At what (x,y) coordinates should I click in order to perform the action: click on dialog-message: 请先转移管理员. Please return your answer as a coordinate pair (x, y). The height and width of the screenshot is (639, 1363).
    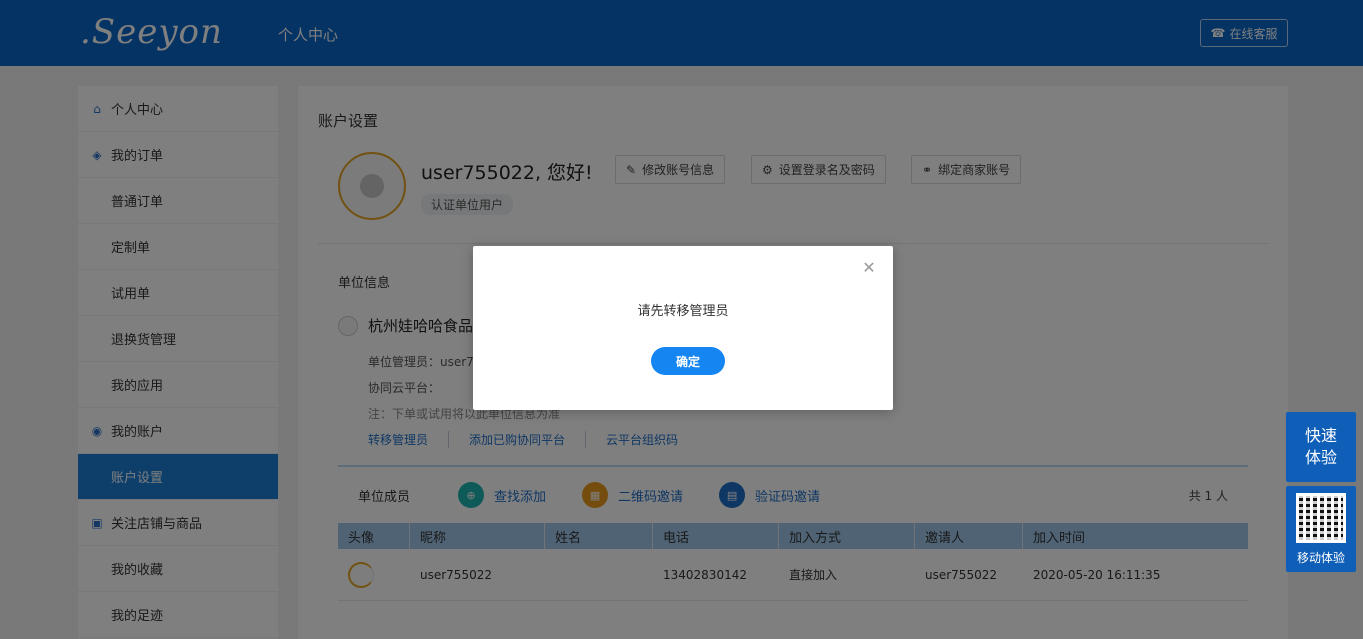
    Looking at the image, I should click on (683, 311).